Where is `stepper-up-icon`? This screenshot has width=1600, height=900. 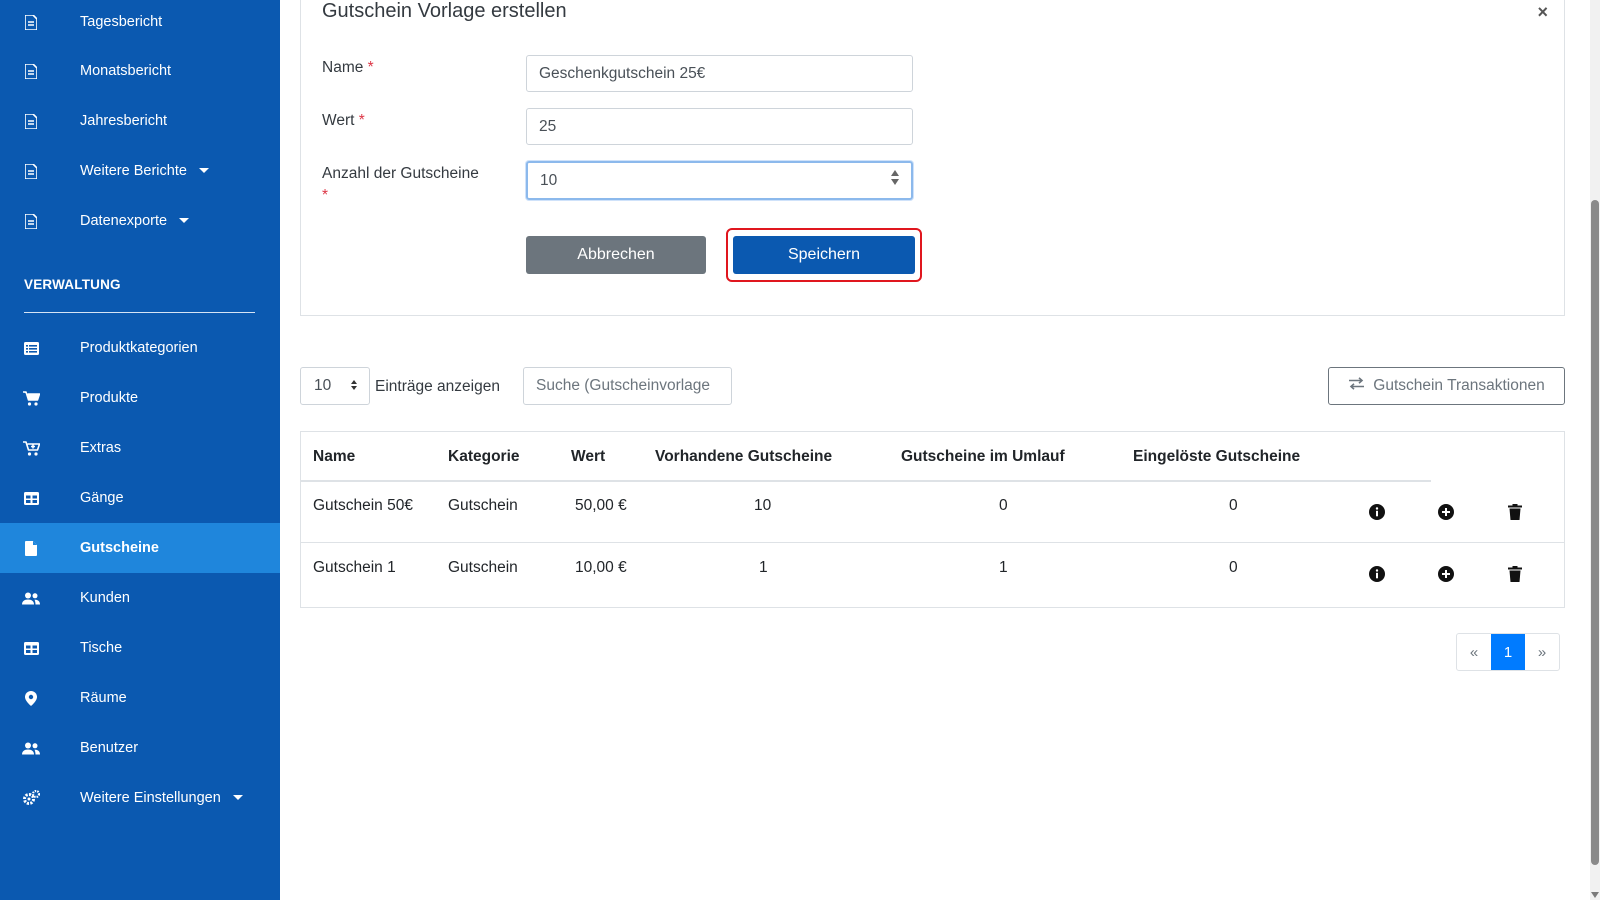
stepper-up-icon is located at coordinates (895, 173).